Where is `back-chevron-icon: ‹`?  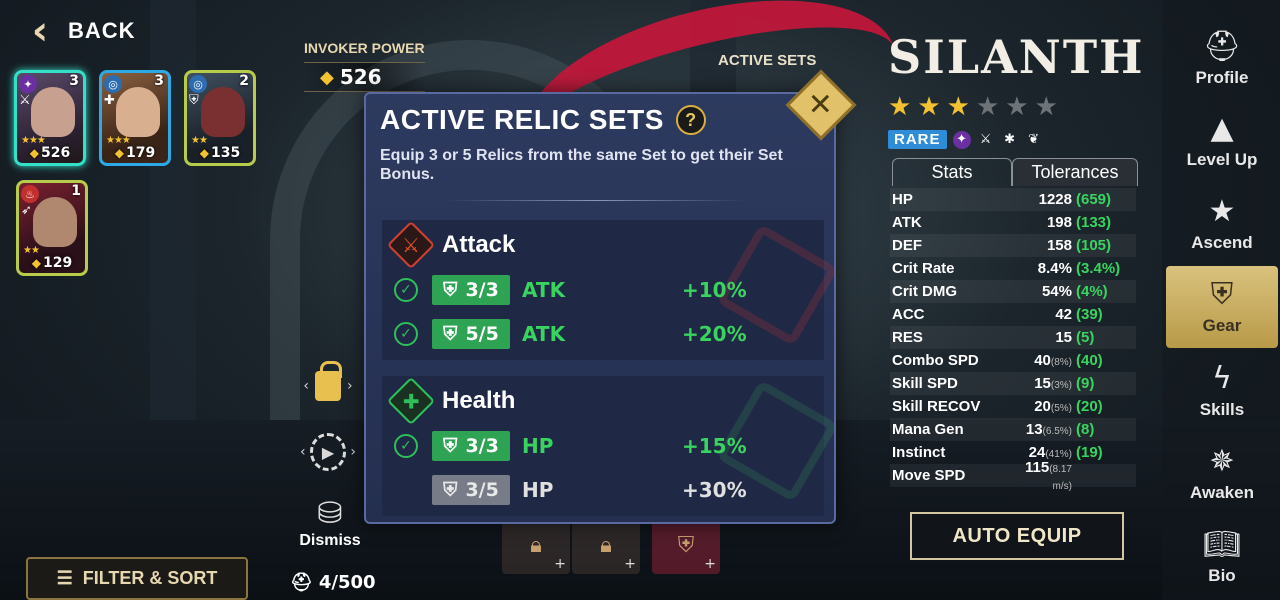
back-chevron-icon: ‹ is located at coordinates (40, 31).